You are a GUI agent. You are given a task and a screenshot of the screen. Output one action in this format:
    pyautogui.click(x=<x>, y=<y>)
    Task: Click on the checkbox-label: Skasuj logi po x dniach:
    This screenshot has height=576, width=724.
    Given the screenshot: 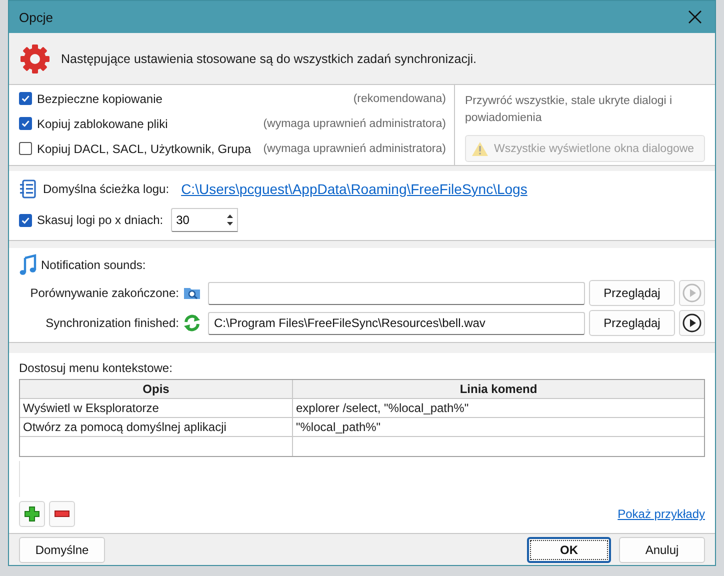 What is the action you would take?
    pyautogui.click(x=91, y=220)
    